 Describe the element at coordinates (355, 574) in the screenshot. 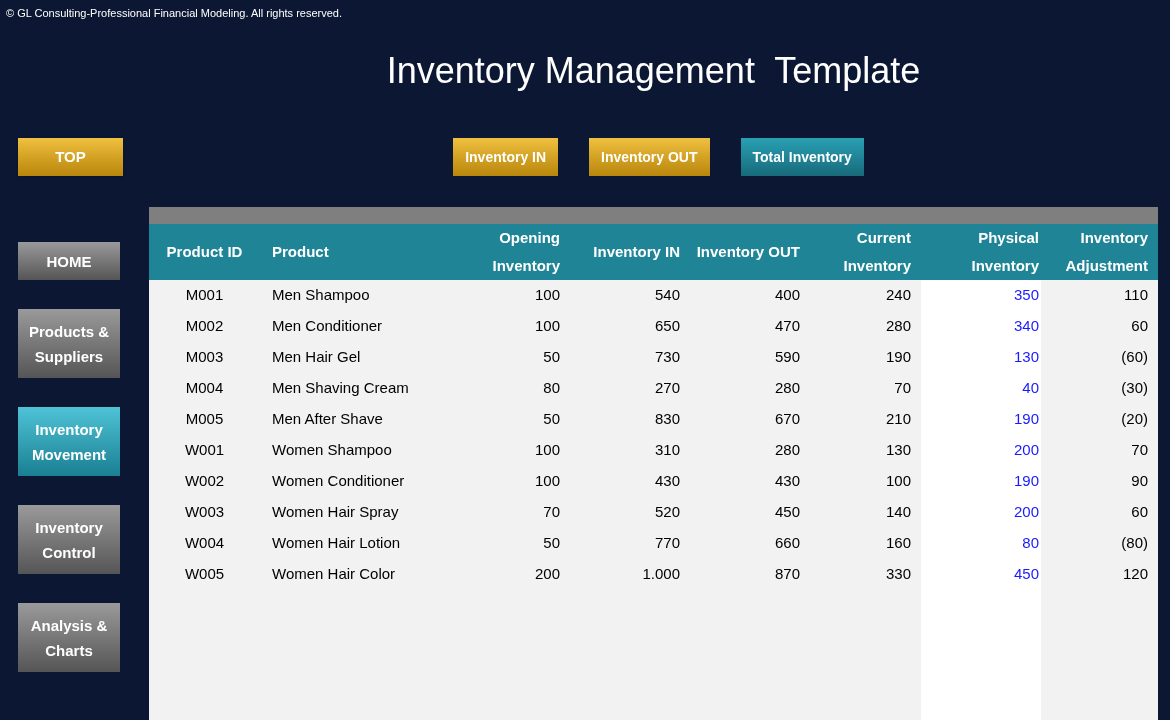

I see `table-cell: Women Hair Color` at that location.